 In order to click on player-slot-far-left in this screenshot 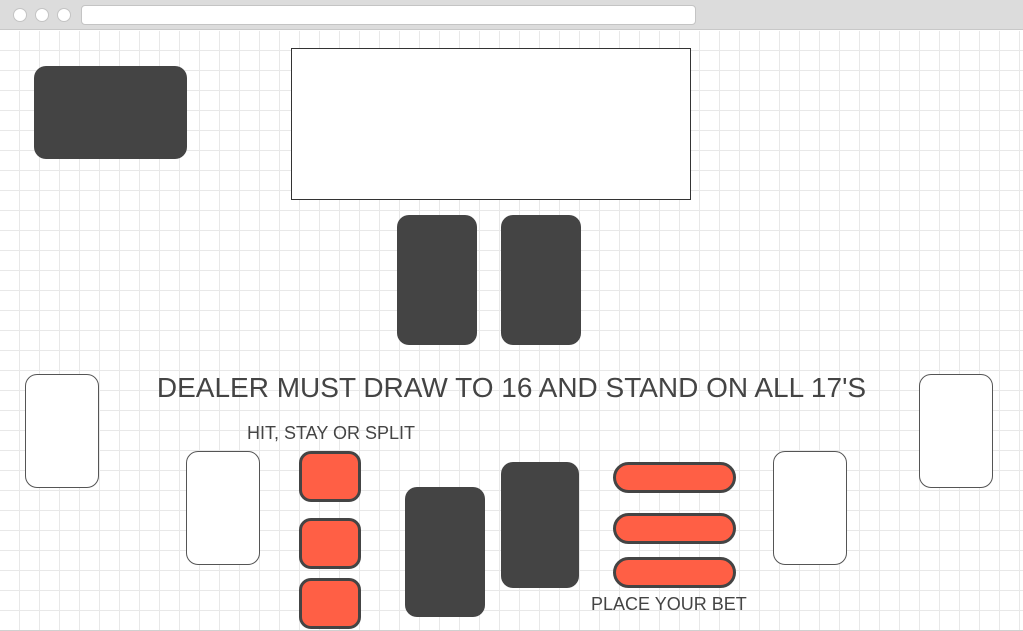, I will do `click(62, 431)`.